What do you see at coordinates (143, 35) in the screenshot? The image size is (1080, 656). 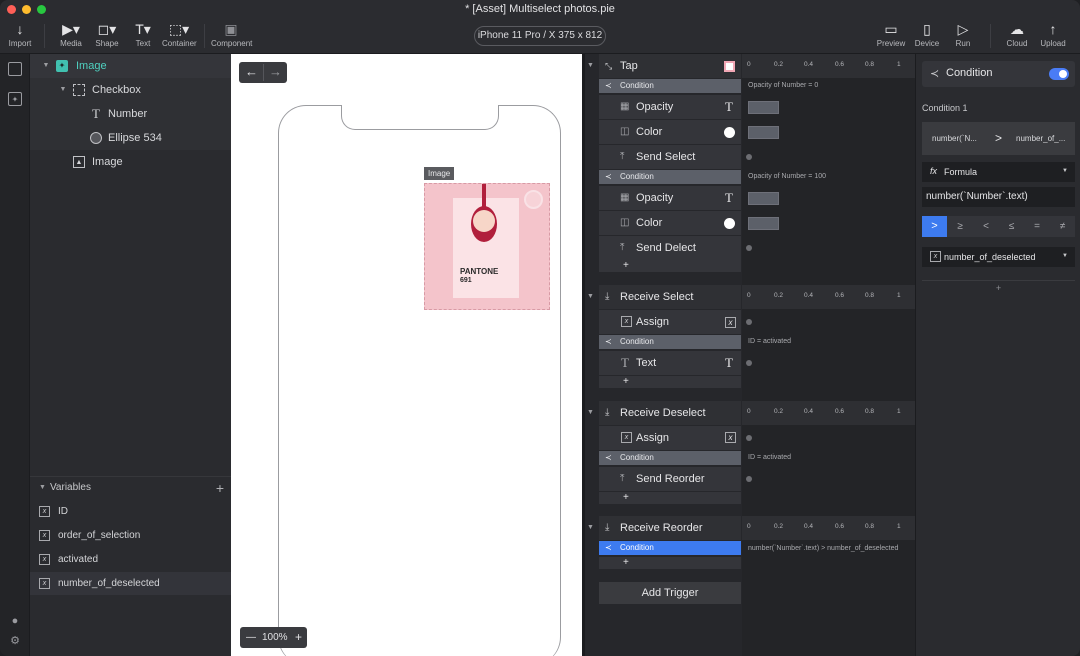 I see `text-button: T▾ Text` at bounding box center [143, 35].